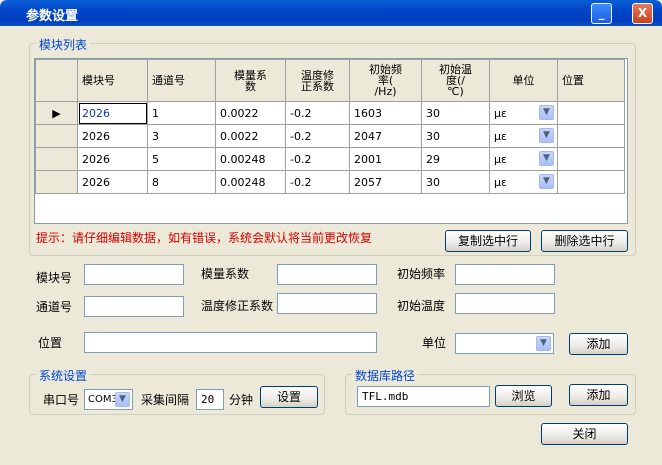 Image resolution: width=662 pixels, height=465 pixels. Describe the element at coordinates (98, 80) in the screenshot. I see `column-header-label: 模块号` at that location.